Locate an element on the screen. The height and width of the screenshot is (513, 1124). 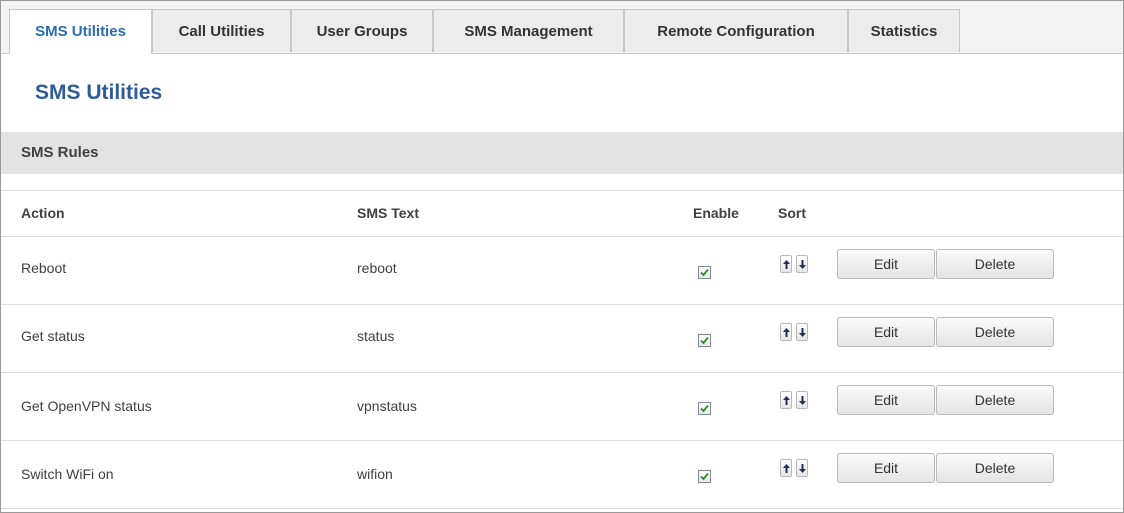
rule-action: Switch WiFi on is located at coordinates (67, 474).